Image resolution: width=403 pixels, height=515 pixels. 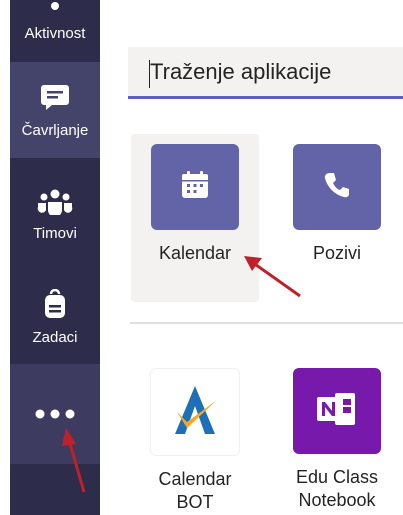 I want to click on app-label-calendar: Kalendar, so click(x=195, y=253).